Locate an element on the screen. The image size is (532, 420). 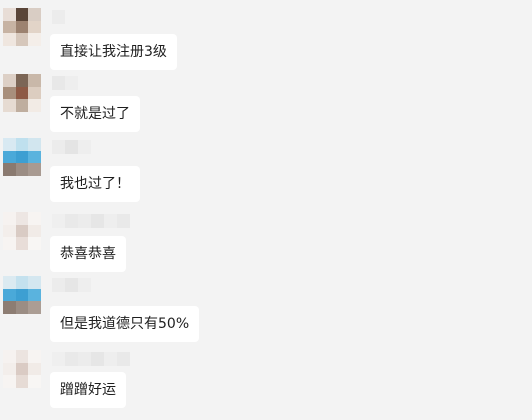
message-bubble: 直接让我注册3级 is located at coordinates (113, 52).